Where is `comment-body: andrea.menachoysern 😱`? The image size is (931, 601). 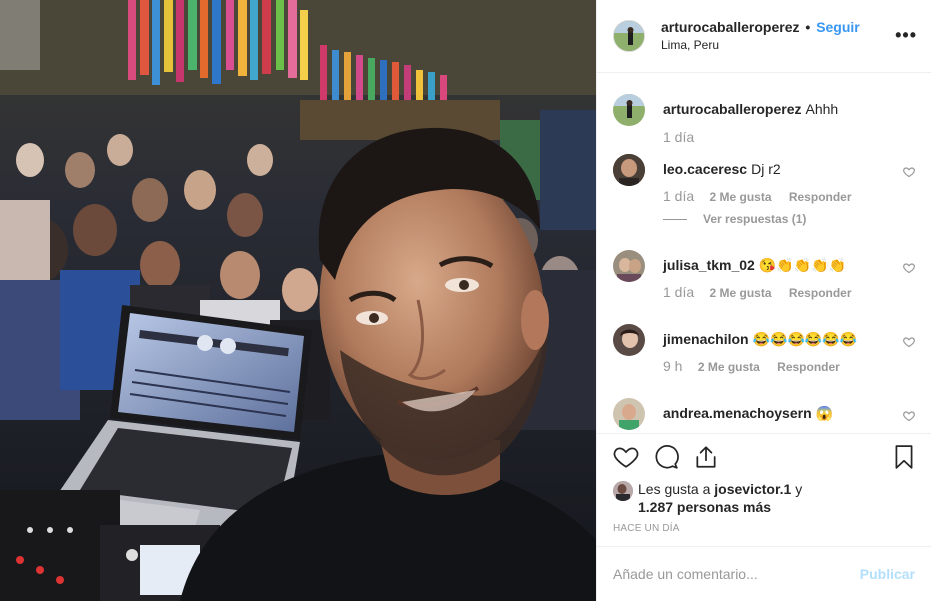 comment-body: andrea.menachoysern 😱 is located at coordinates (777, 413).